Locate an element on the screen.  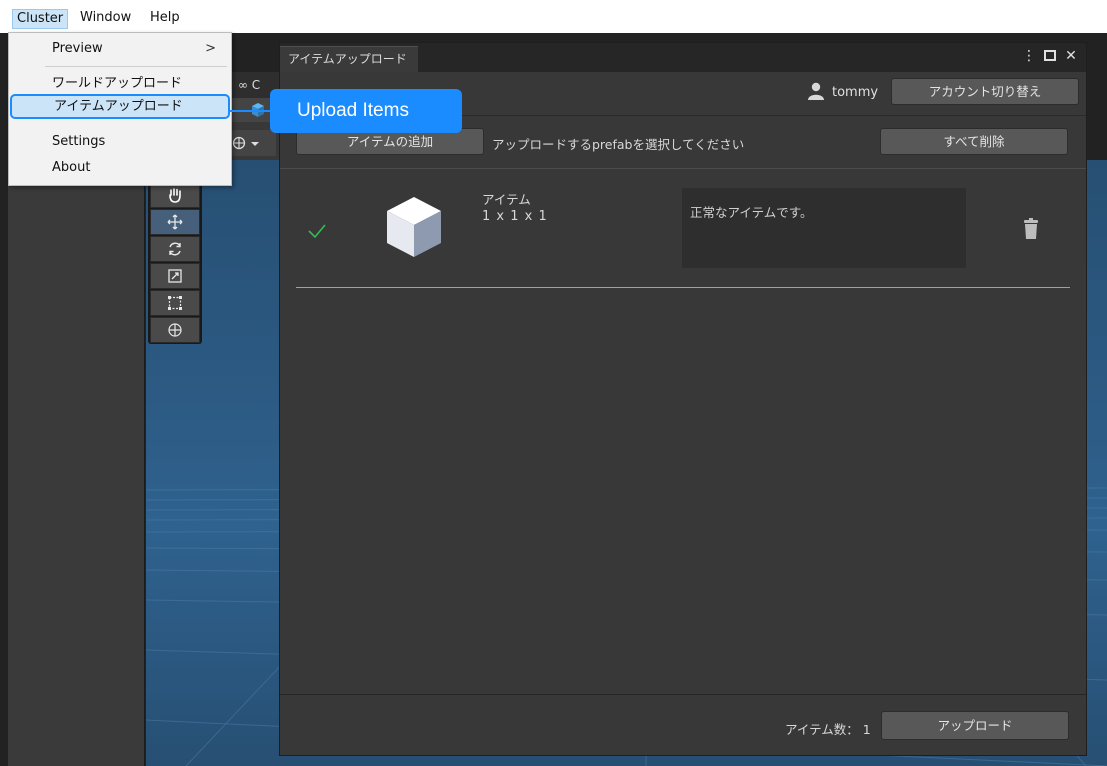
maximize-icon is located at coordinates (1050, 55).